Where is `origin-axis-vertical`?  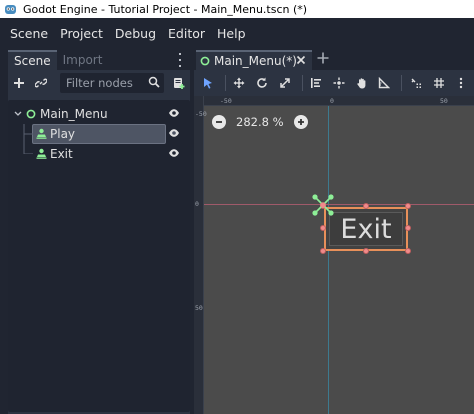 origin-axis-vertical is located at coordinates (328, 260).